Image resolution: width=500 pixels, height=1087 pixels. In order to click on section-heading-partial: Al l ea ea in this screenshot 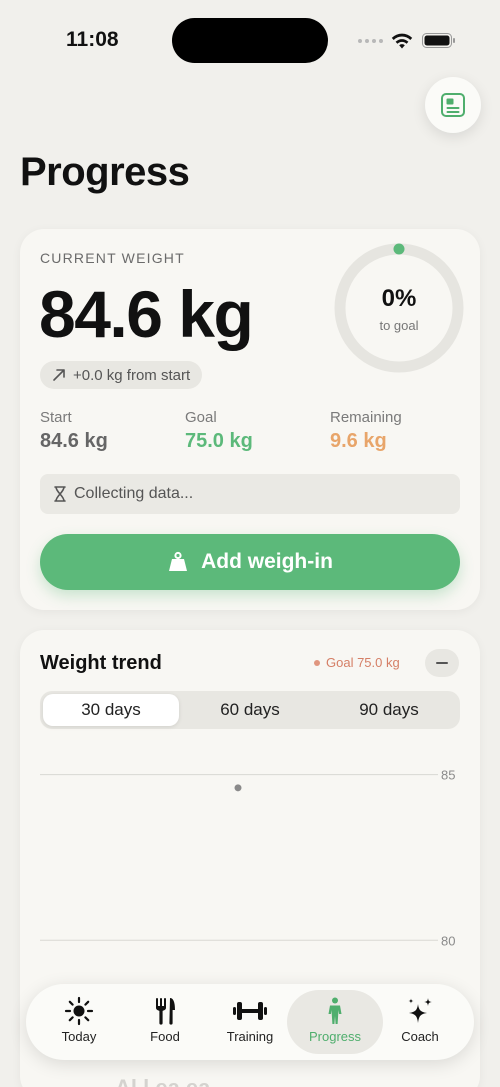, I will do `click(162, 1081)`.